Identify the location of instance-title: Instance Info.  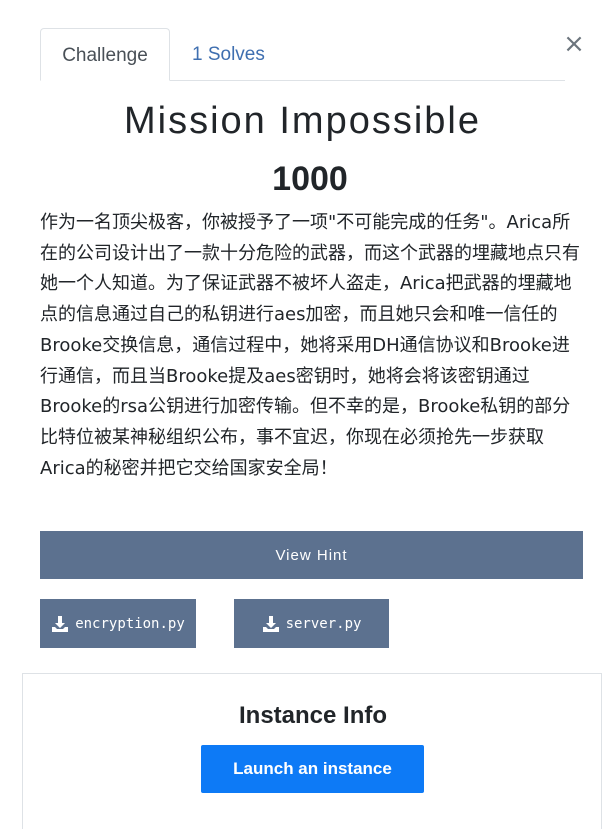
(313, 715).